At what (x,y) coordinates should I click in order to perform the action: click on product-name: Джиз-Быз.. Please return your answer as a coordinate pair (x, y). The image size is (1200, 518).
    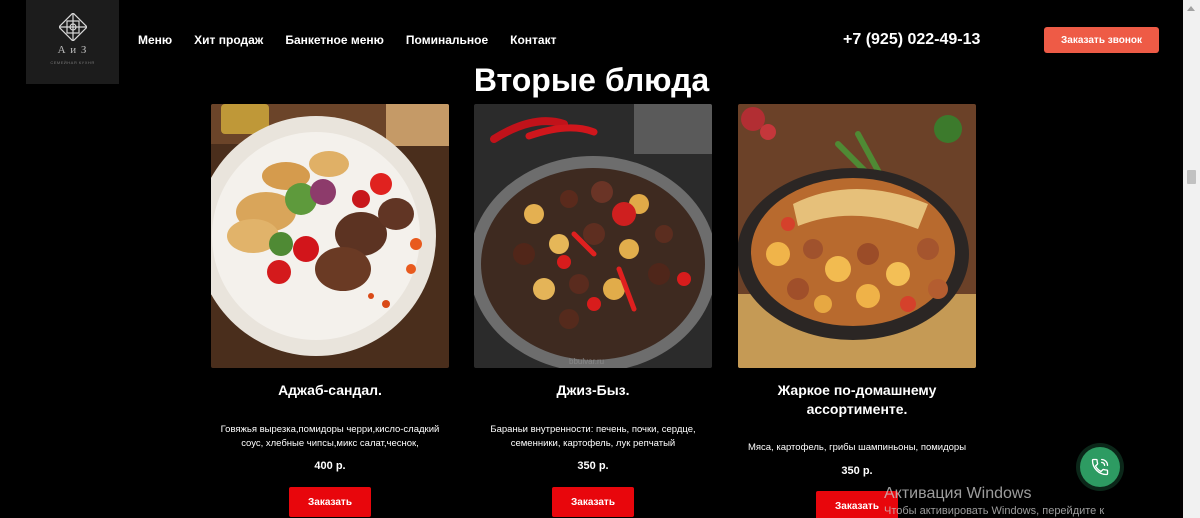
    Looking at the image, I should click on (593, 390).